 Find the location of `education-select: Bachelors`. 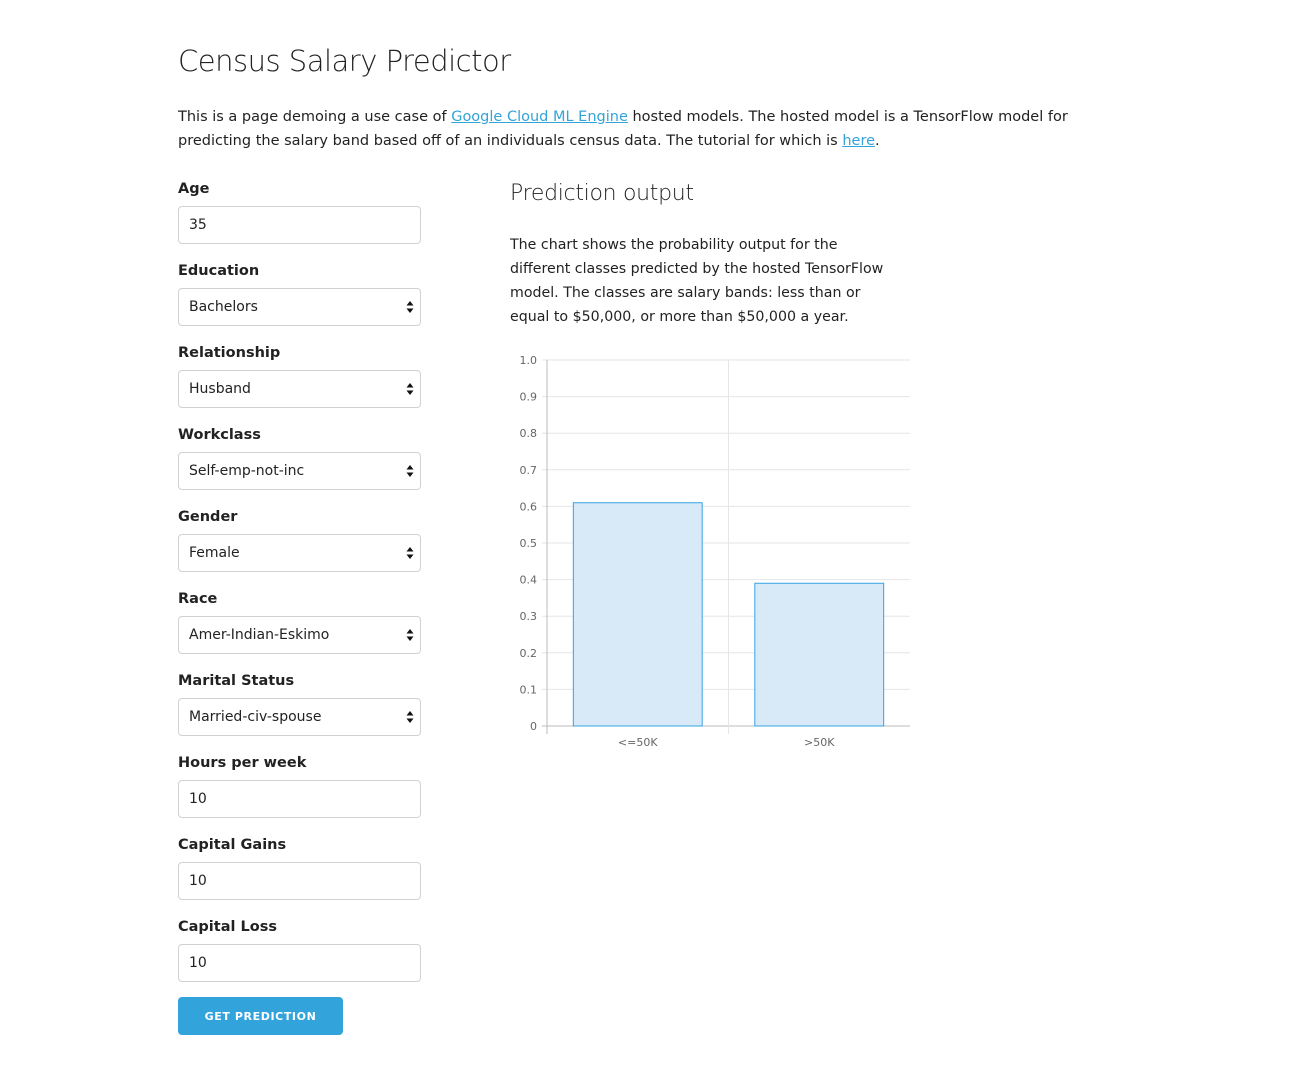

education-select: Bachelors is located at coordinates (299, 307).